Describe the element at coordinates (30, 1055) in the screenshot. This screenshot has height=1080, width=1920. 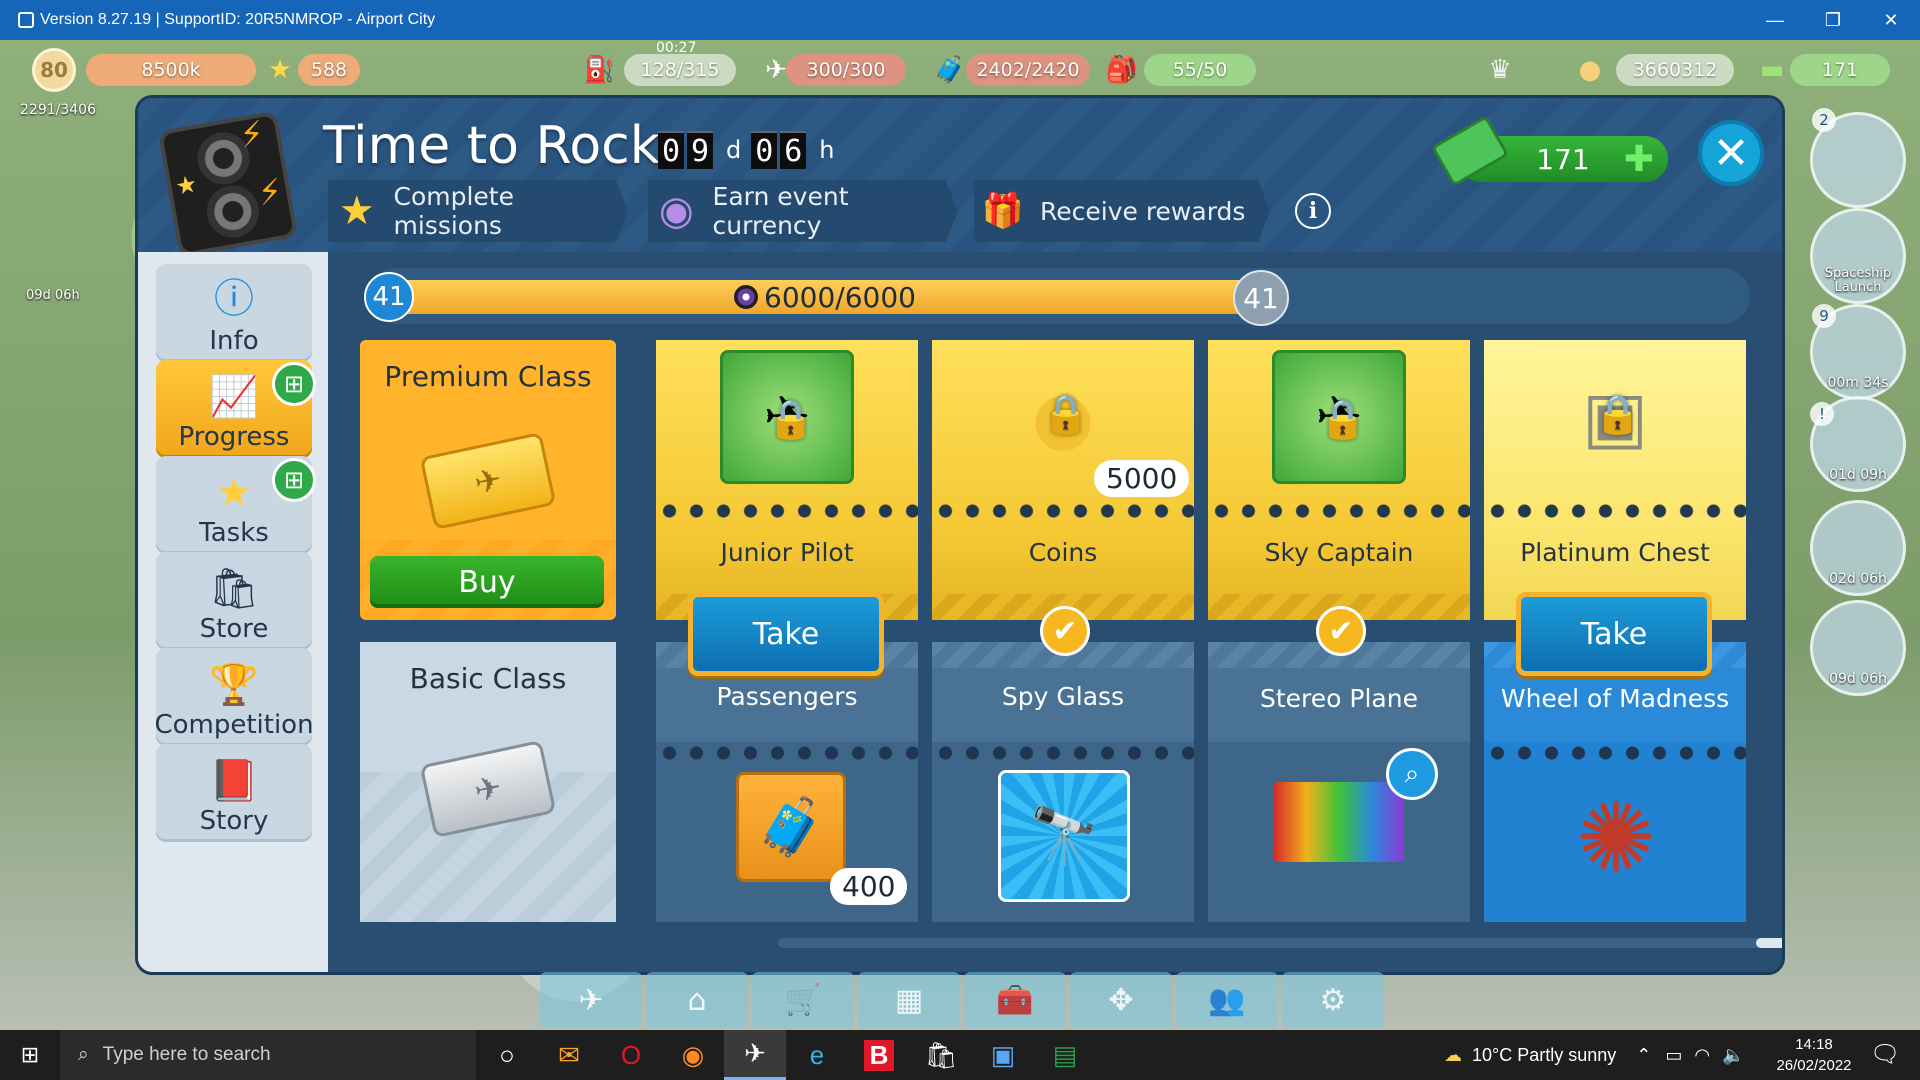
I see `windows-start-icon: ⊞` at that location.